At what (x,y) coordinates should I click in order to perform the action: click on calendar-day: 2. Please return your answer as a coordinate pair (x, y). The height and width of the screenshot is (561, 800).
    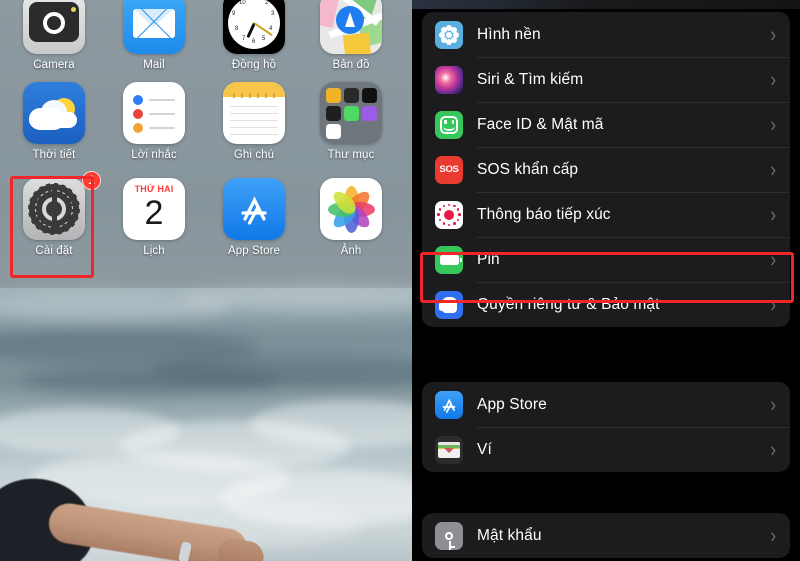
    Looking at the image, I should click on (154, 213).